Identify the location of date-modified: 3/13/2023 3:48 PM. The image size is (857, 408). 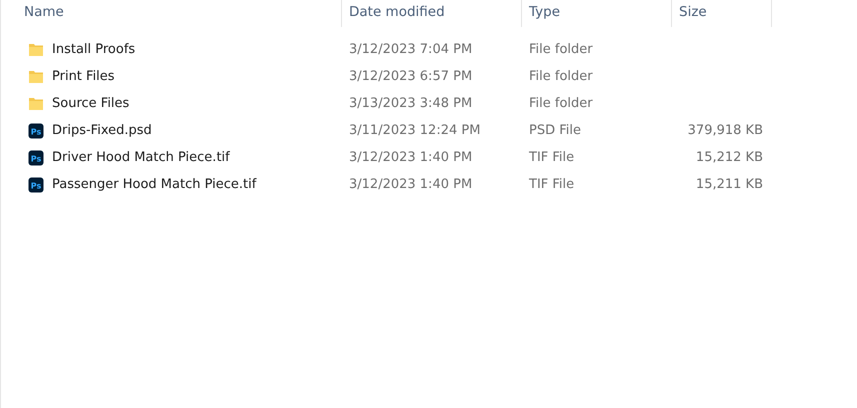
(411, 103).